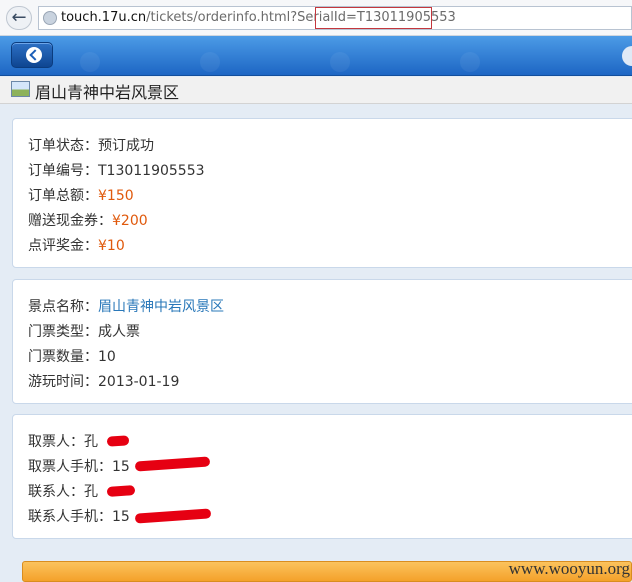  I want to click on scenic-name-link: 眉山青神中岩风景区, so click(161, 307).